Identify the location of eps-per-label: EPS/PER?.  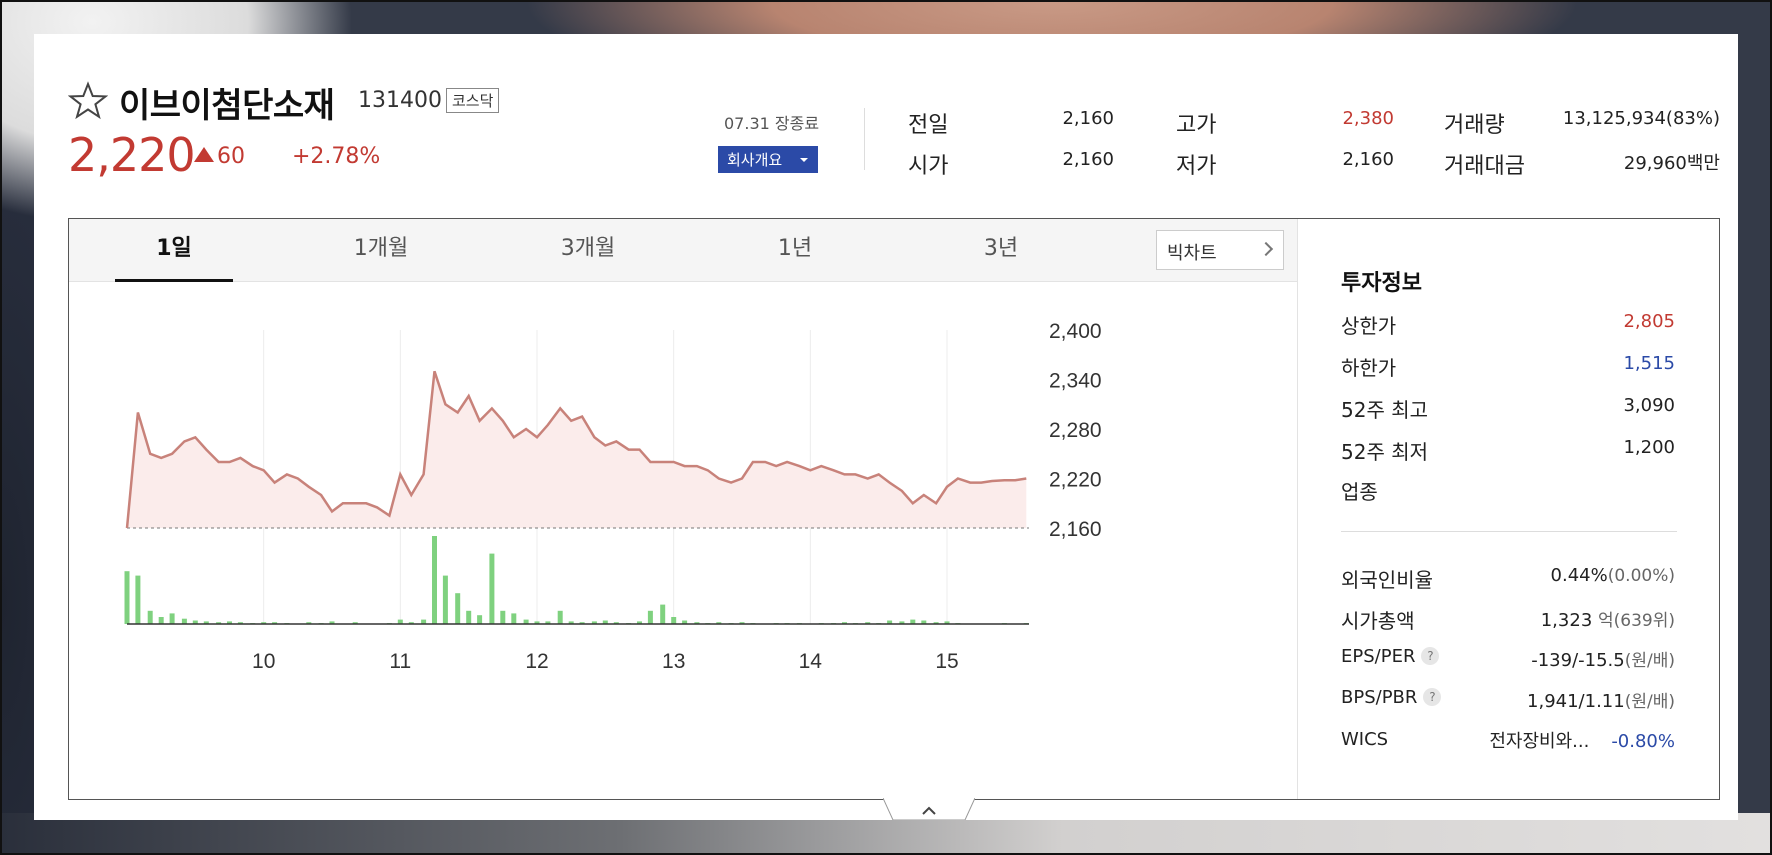
(1390, 656).